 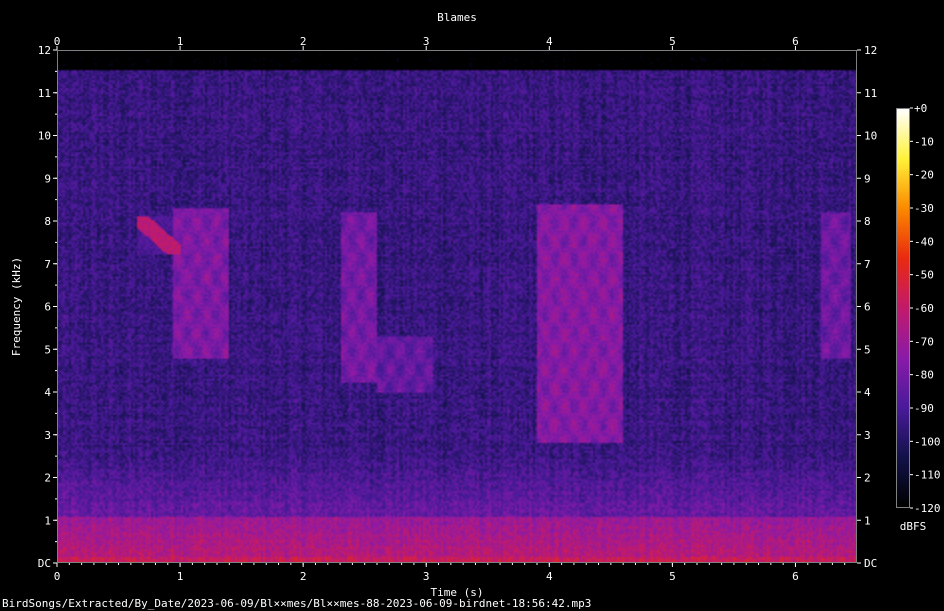 What do you see at coordinates (426, 41) in the screenshot?
I see `x-tick-label-top: 3` at bounding box center [426, 41].